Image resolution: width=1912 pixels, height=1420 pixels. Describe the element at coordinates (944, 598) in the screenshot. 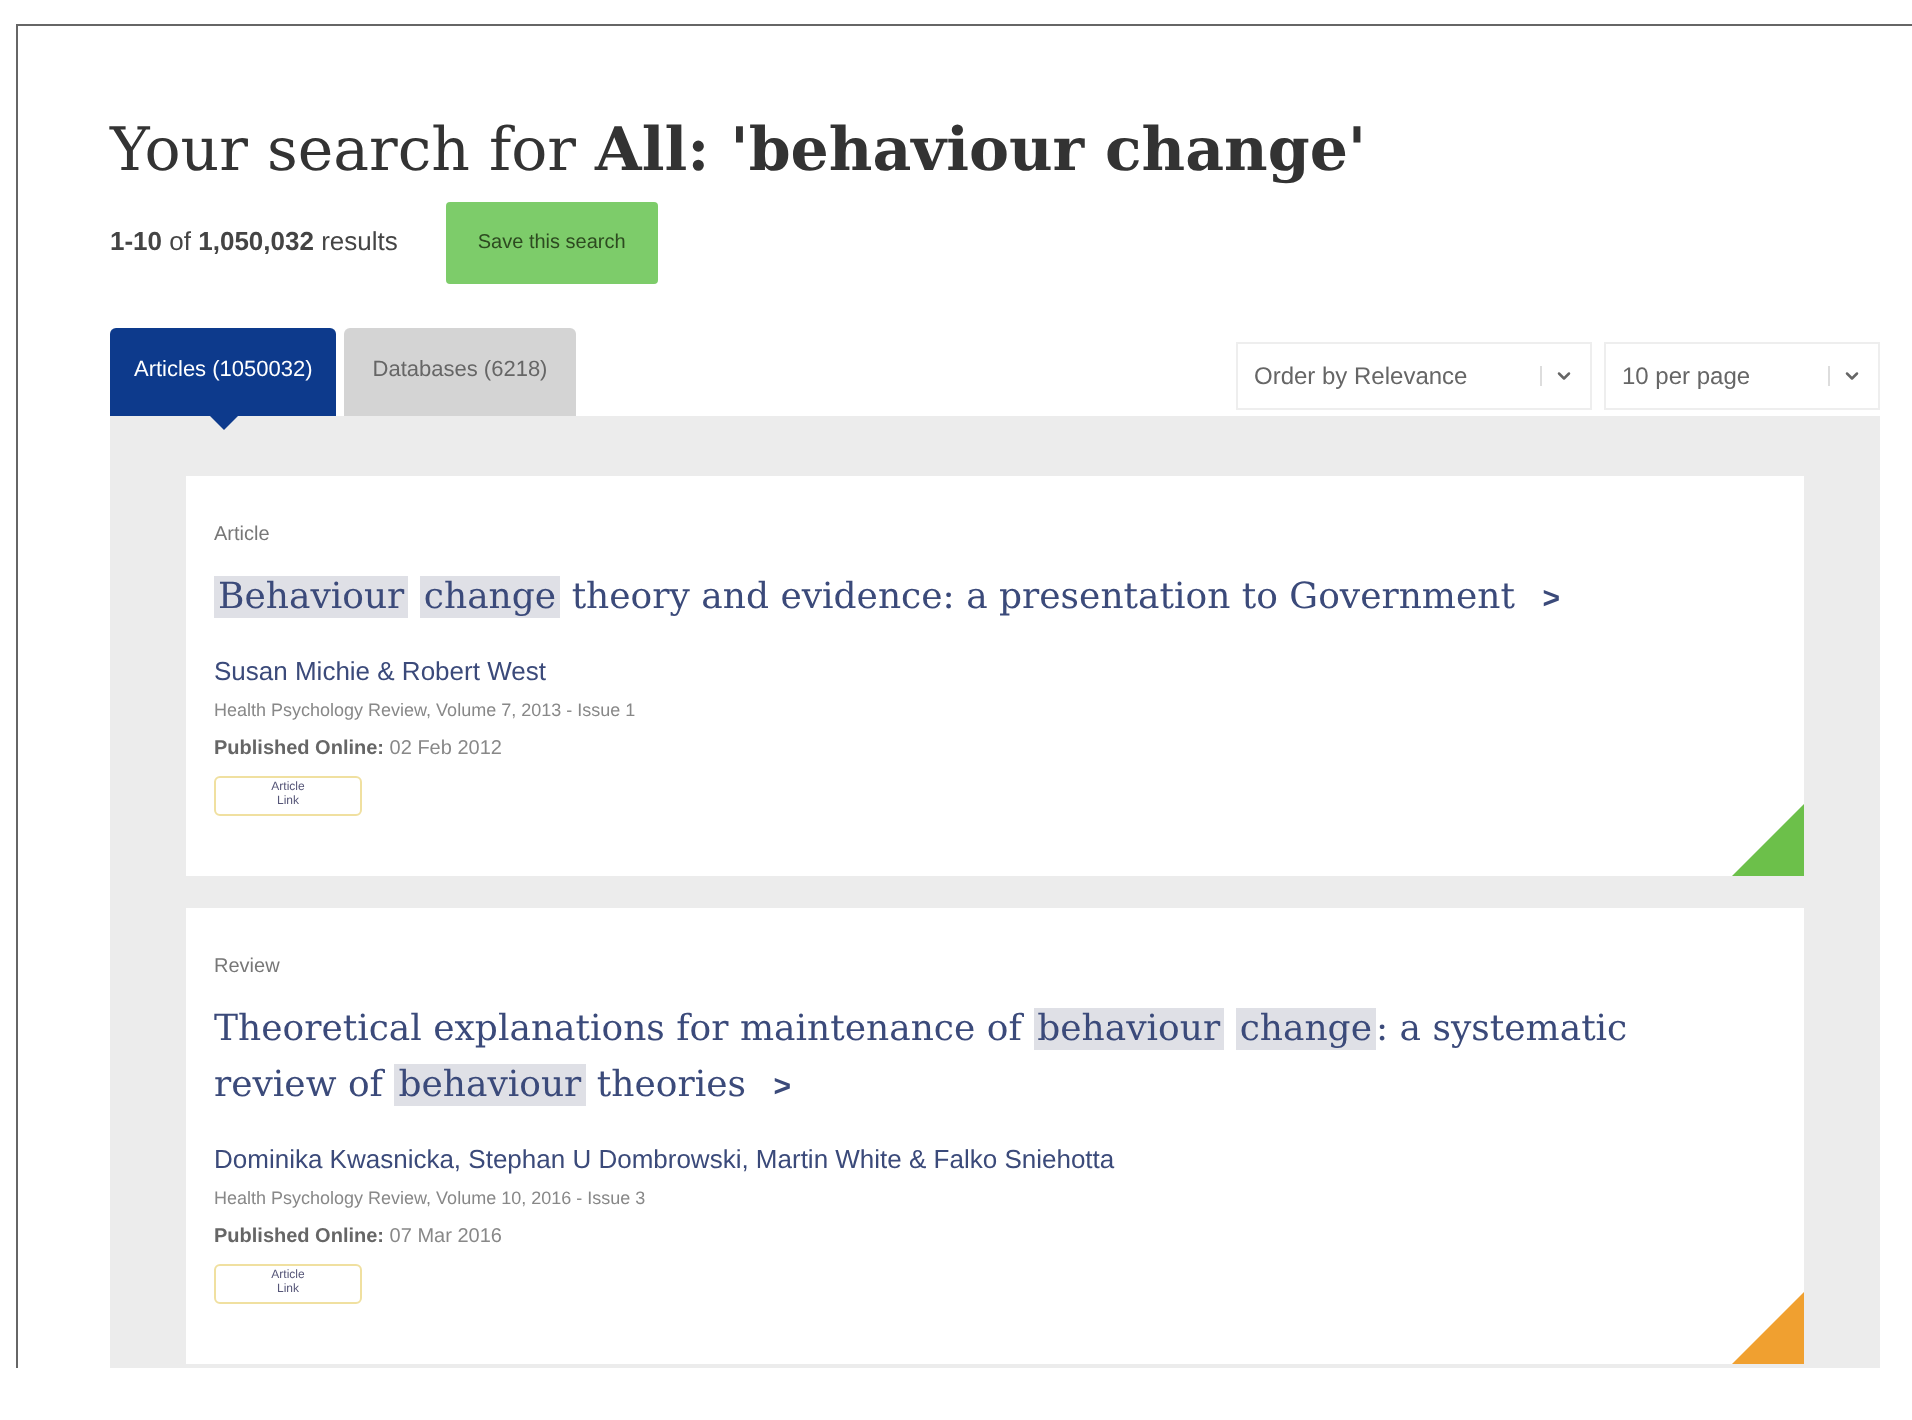

I see `result-title-link: Behaviour change theory and evidence: a presentation to Government >` at that location.